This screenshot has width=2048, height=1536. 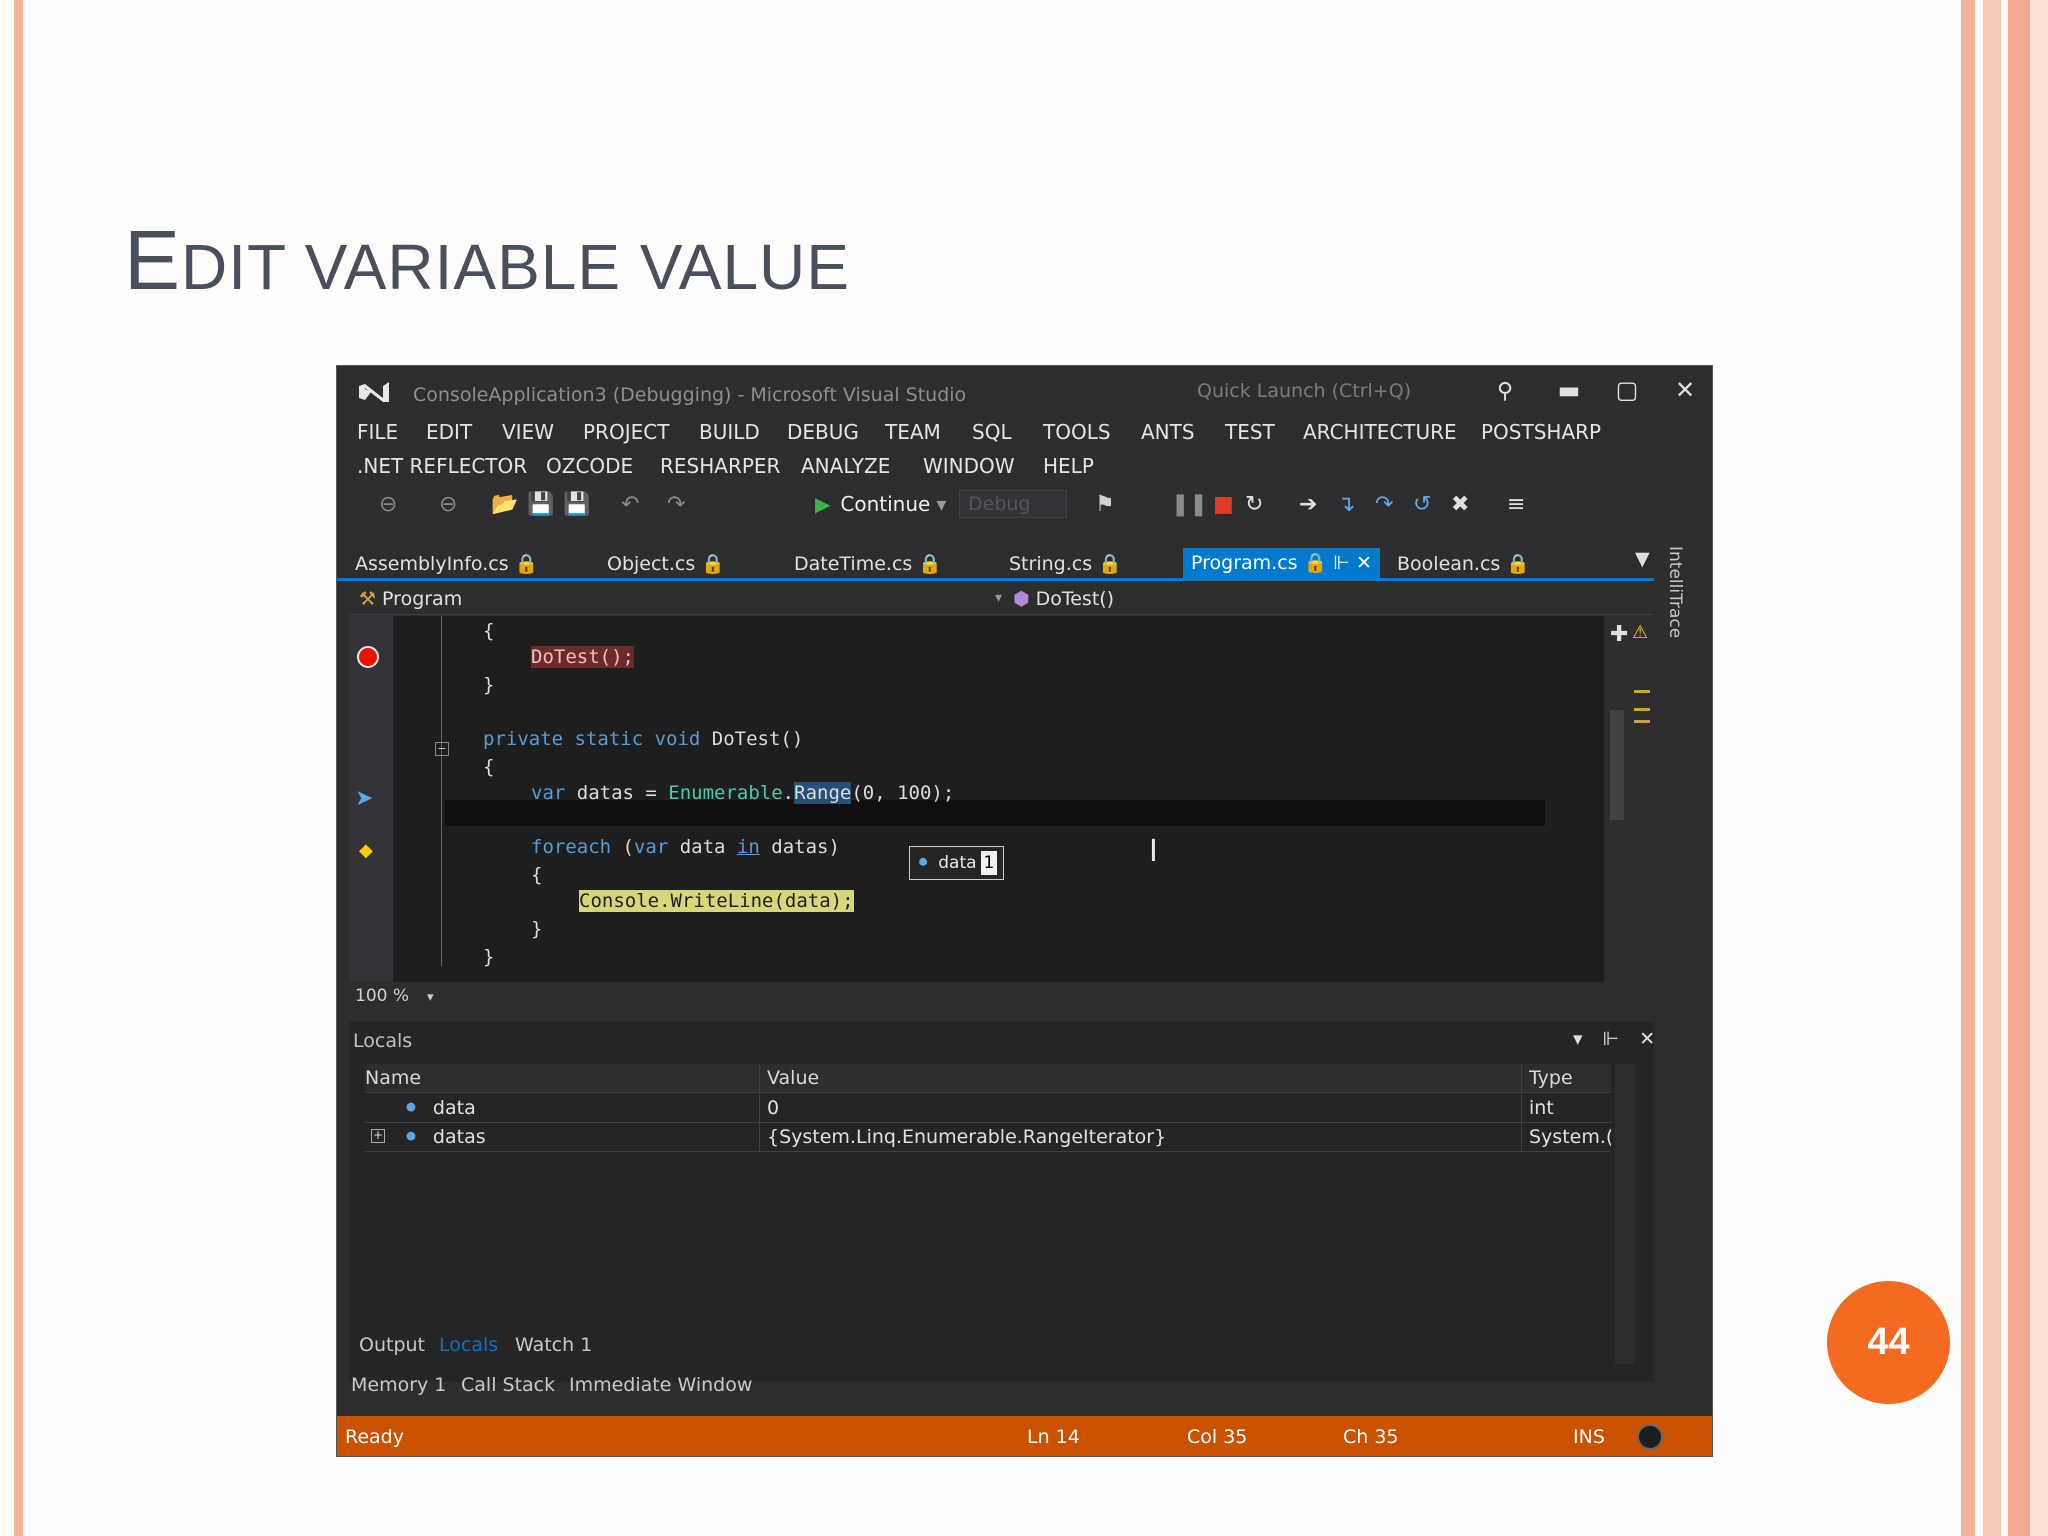 What do you see at coordinates (1516, 504) in the screenshot?
I see `thread-icon: ≡` at bounding box center [1516, 504].